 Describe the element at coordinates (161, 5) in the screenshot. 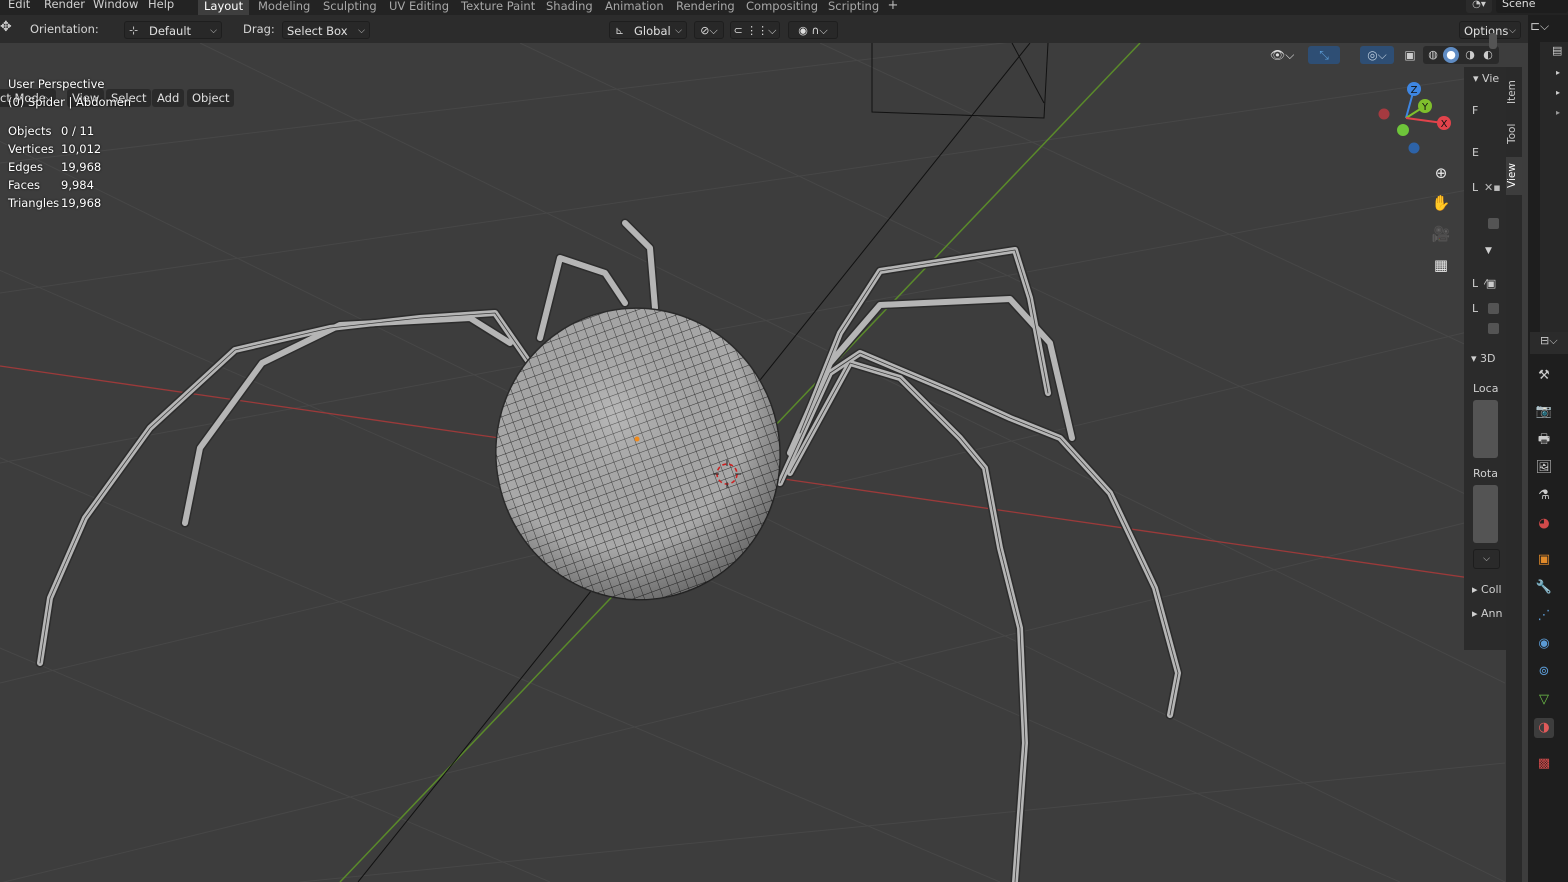

I see `menu-help: Help` at that location.